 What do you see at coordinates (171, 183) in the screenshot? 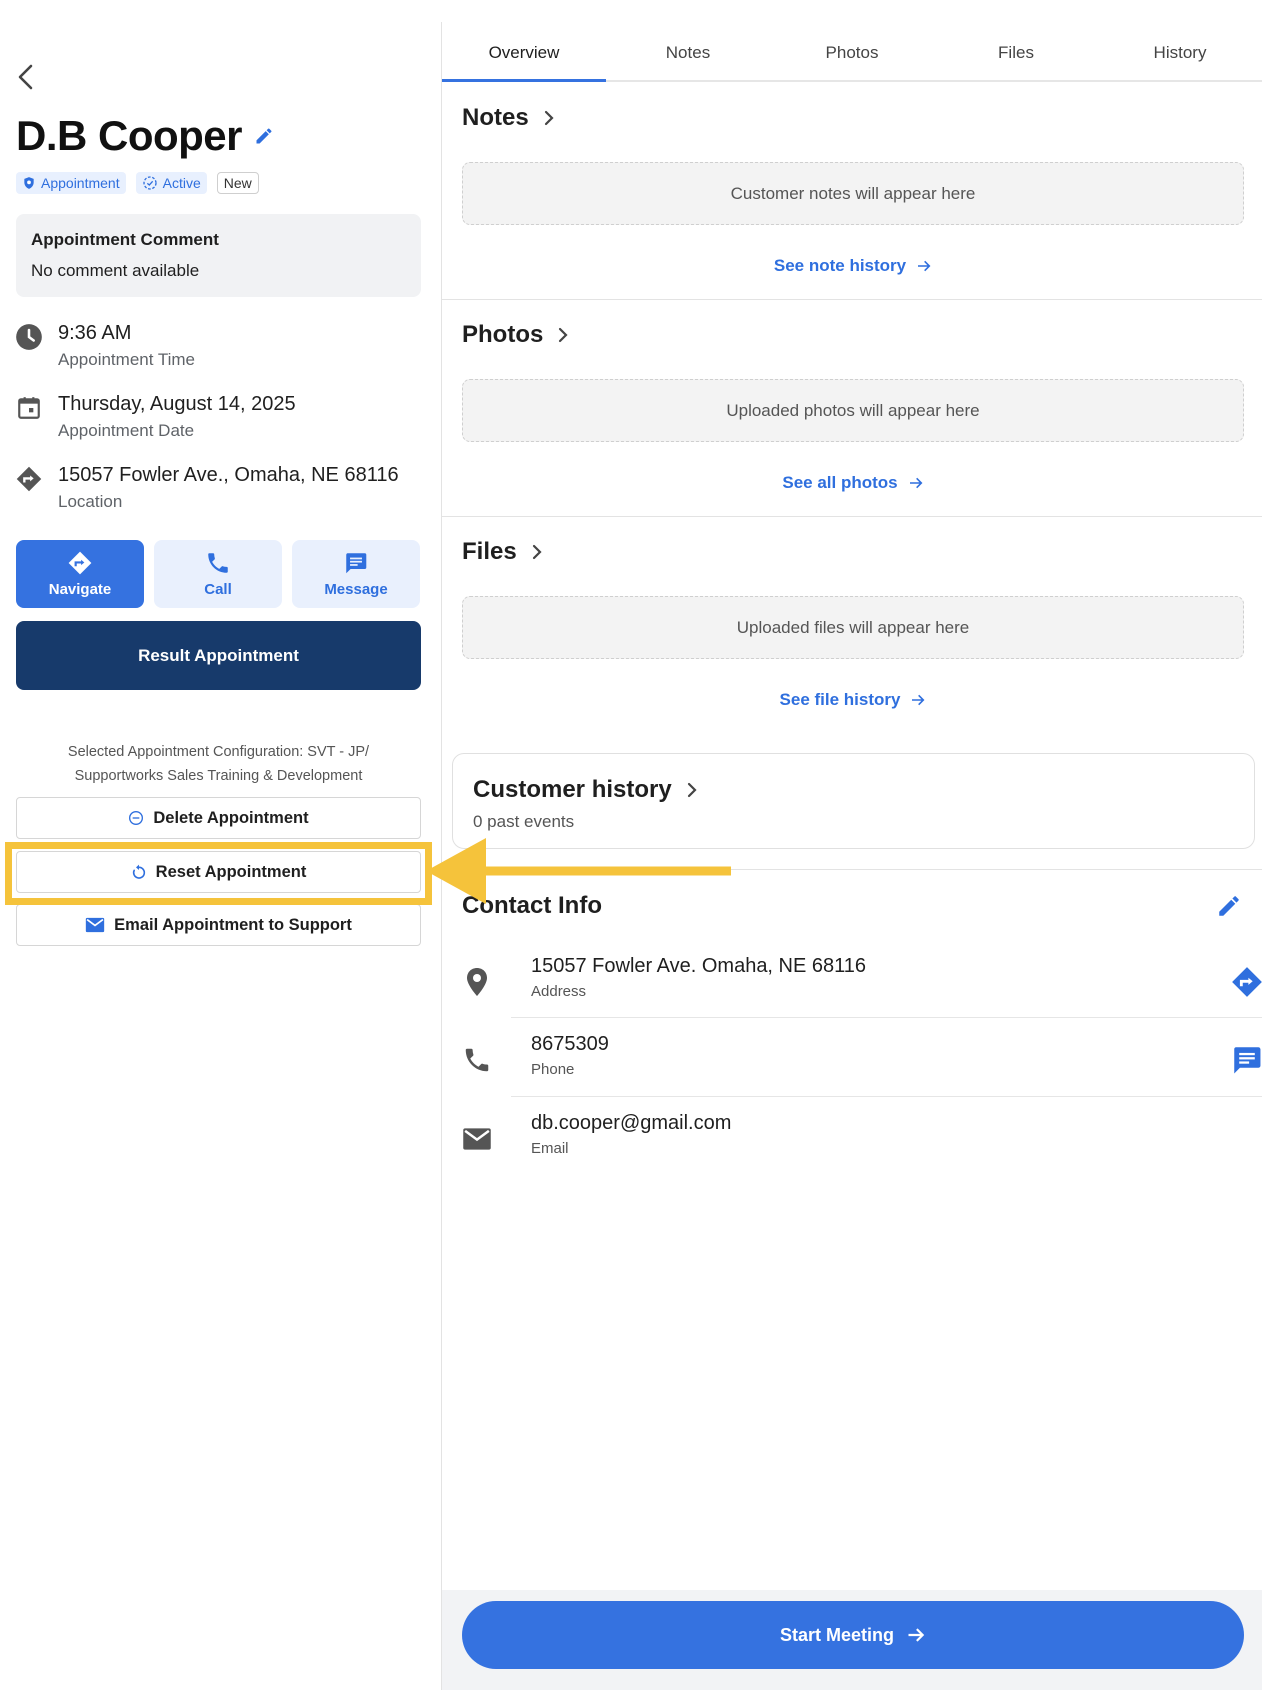
I see `status-badge: Active` at bounding box center [171, 183].